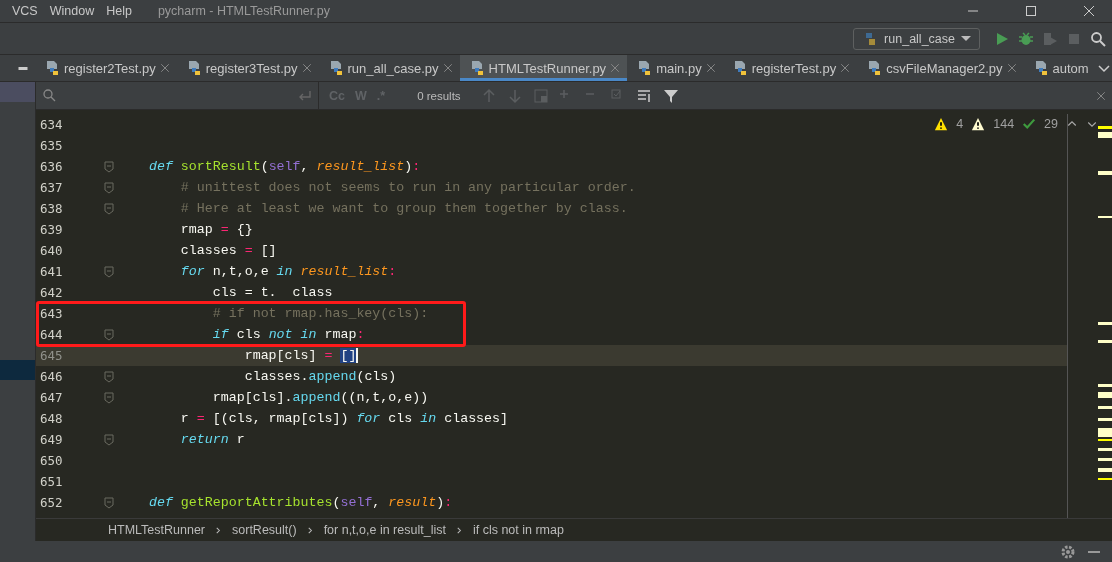  Describe the element at coordinates (790, 68) in the screenshot. I see `editor-tab: registerTest.py` at that location.